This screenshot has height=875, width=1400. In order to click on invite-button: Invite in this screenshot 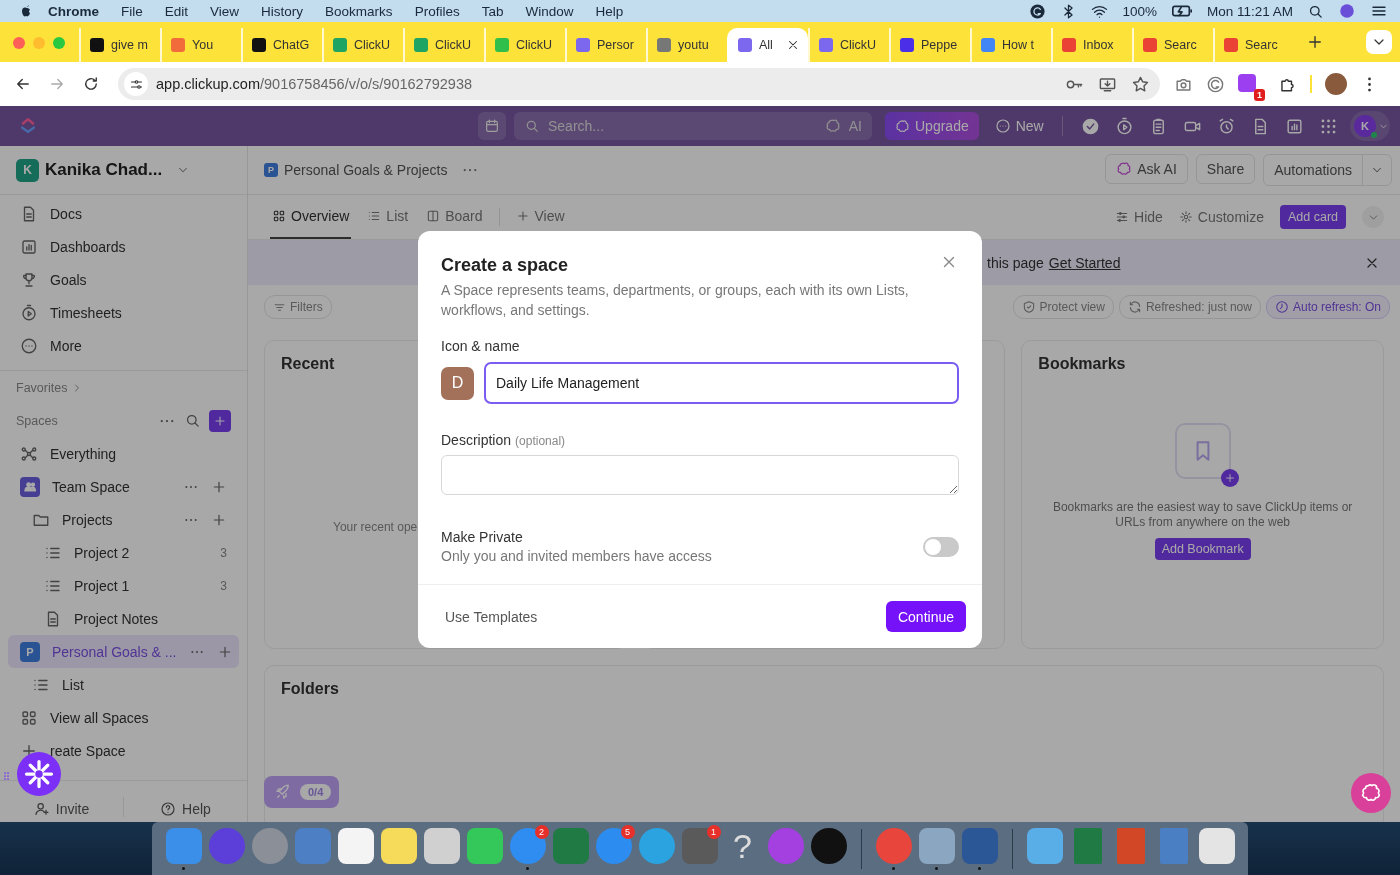, I will do `click(61, 809)`.